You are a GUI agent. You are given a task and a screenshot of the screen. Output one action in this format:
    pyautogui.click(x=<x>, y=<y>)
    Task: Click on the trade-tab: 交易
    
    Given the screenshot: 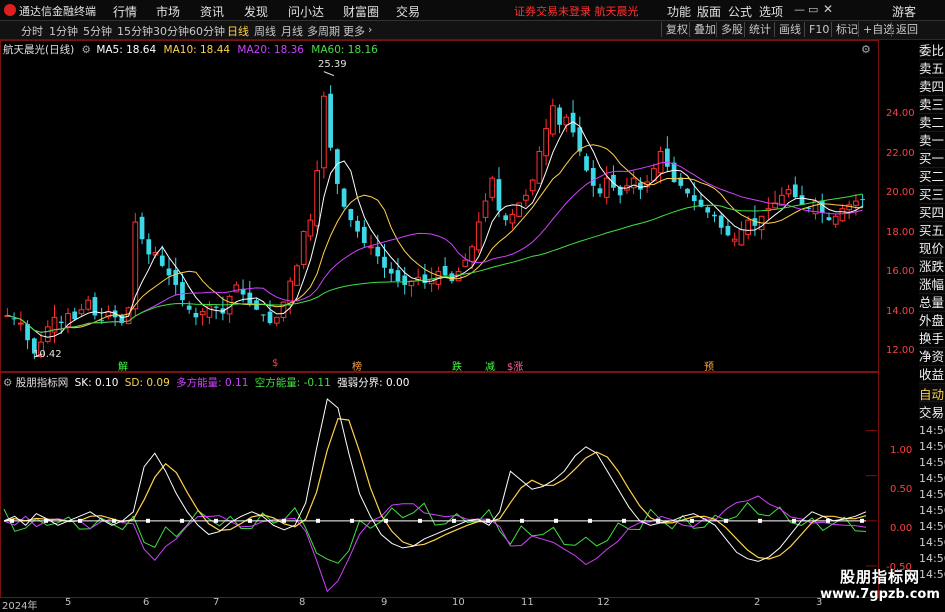 What is the action you would take?
    pyautogui.click(x=932, y=411)
    